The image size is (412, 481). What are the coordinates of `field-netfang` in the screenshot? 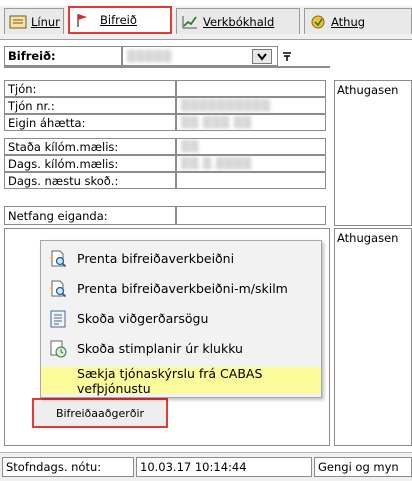 It's located at (251, 215).